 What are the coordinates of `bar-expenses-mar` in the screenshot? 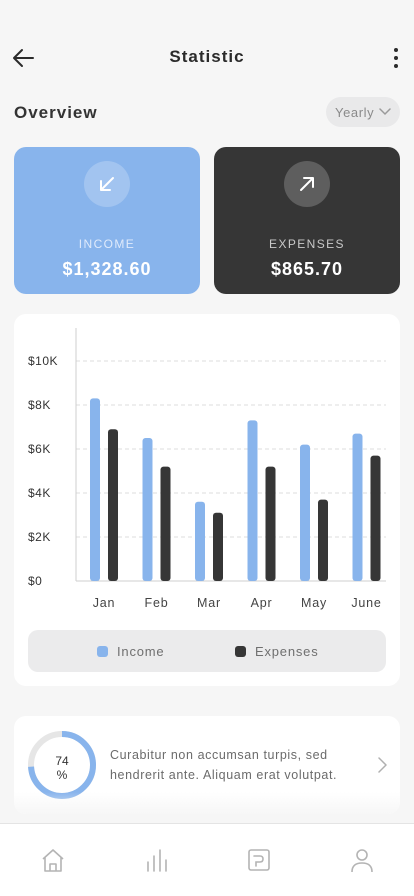 It's located at (218, 546).